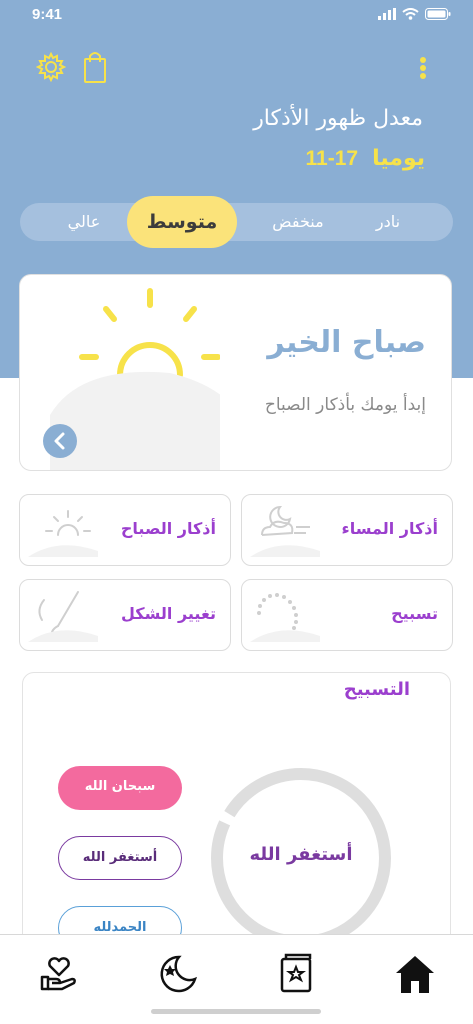 The width and height of the screenshot is (473, 1024). What do you see at coordinates (63, 533) in the screenshot?
I see `sun-icon` at bounding box center [63, 533].